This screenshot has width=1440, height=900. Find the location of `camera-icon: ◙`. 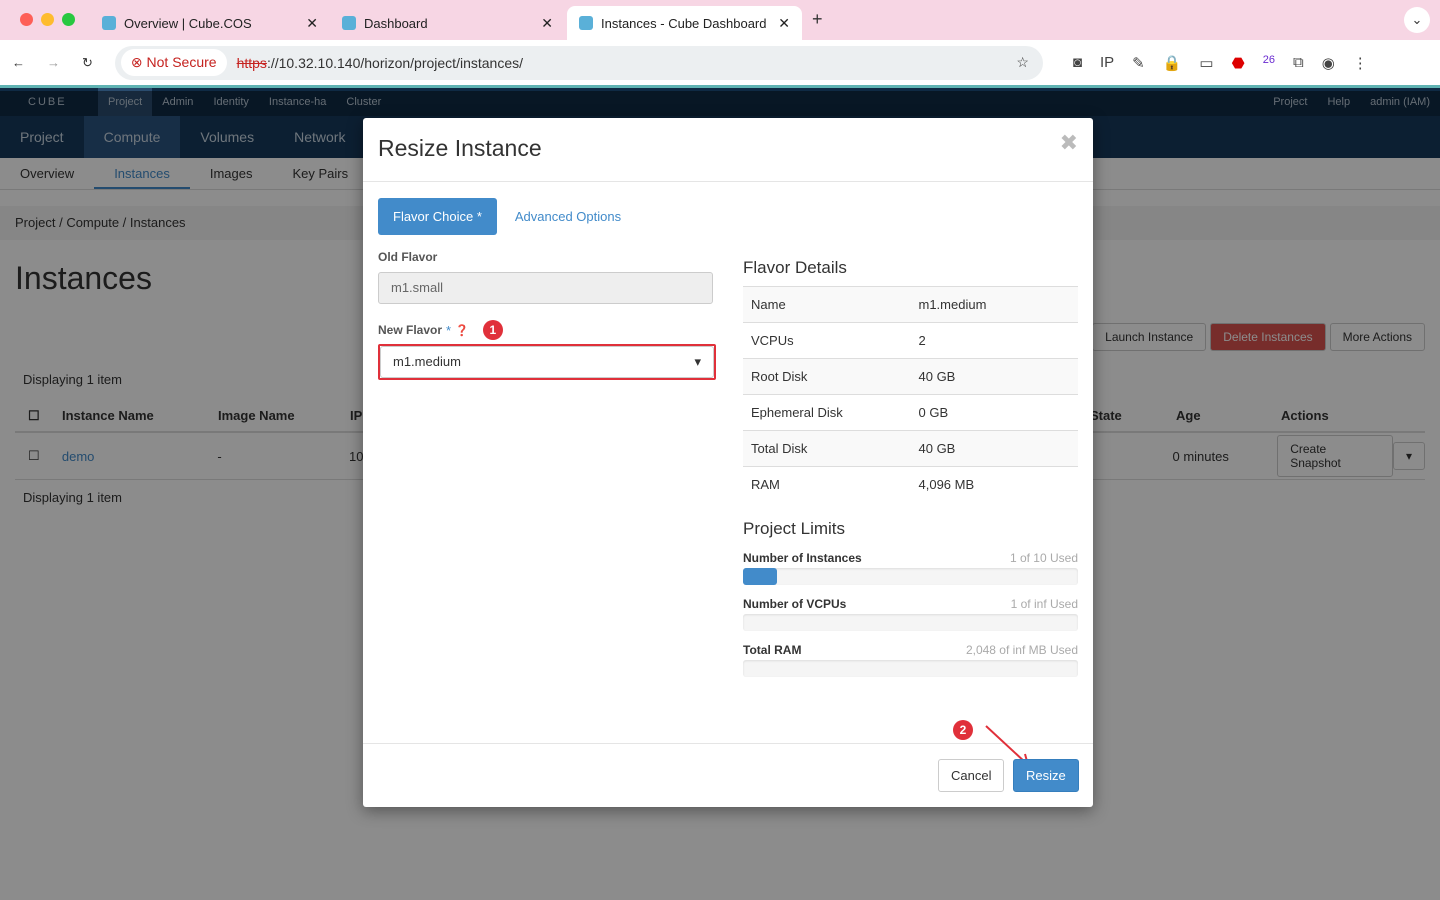

camera-icon: ◙ is located at coordinates (1077, 63).